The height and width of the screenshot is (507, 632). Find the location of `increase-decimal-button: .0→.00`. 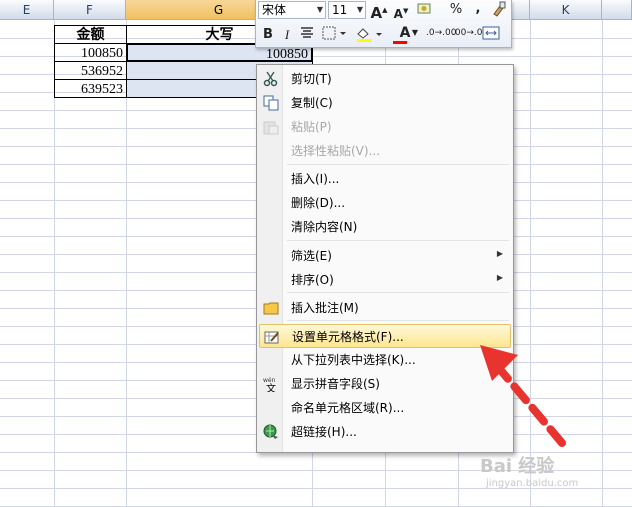

increase-decimal-button: .0→.00 is located at coordinates (441, 33).